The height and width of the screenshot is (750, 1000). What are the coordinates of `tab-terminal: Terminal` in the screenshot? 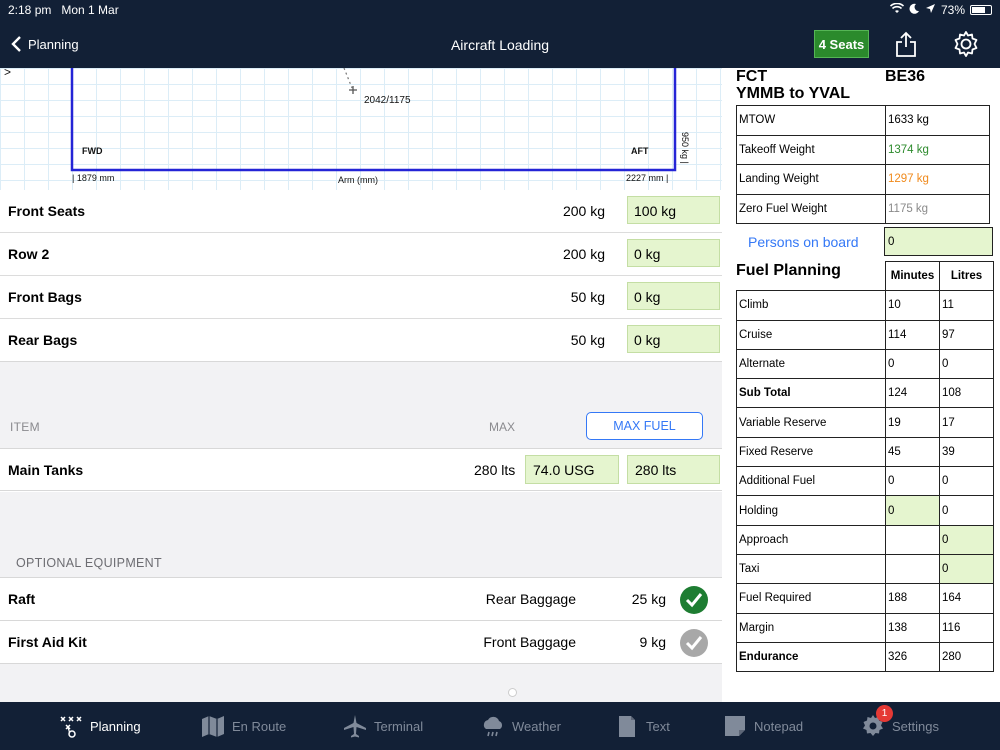 It's located at (382, 726).